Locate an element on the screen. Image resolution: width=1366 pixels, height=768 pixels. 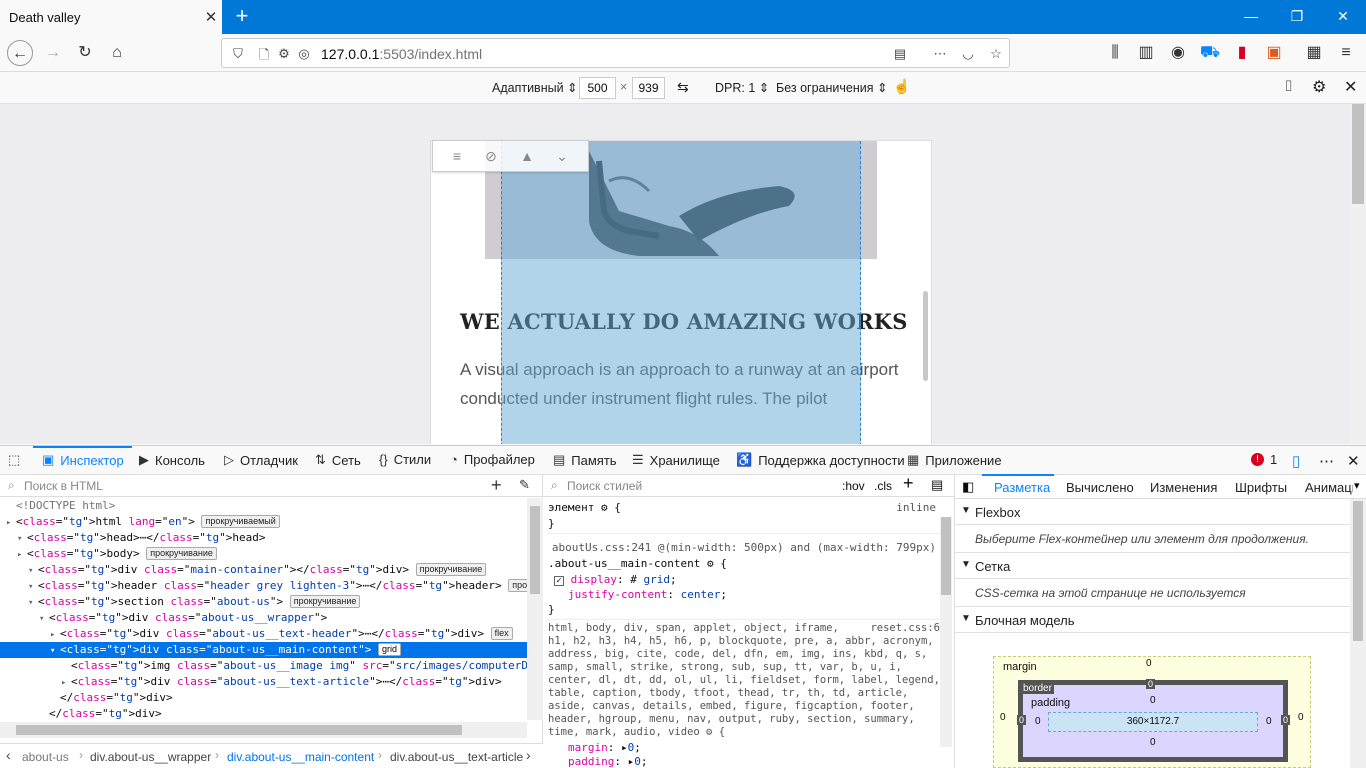
declaration-prop: justify-content is located at coordinates (617, 594).